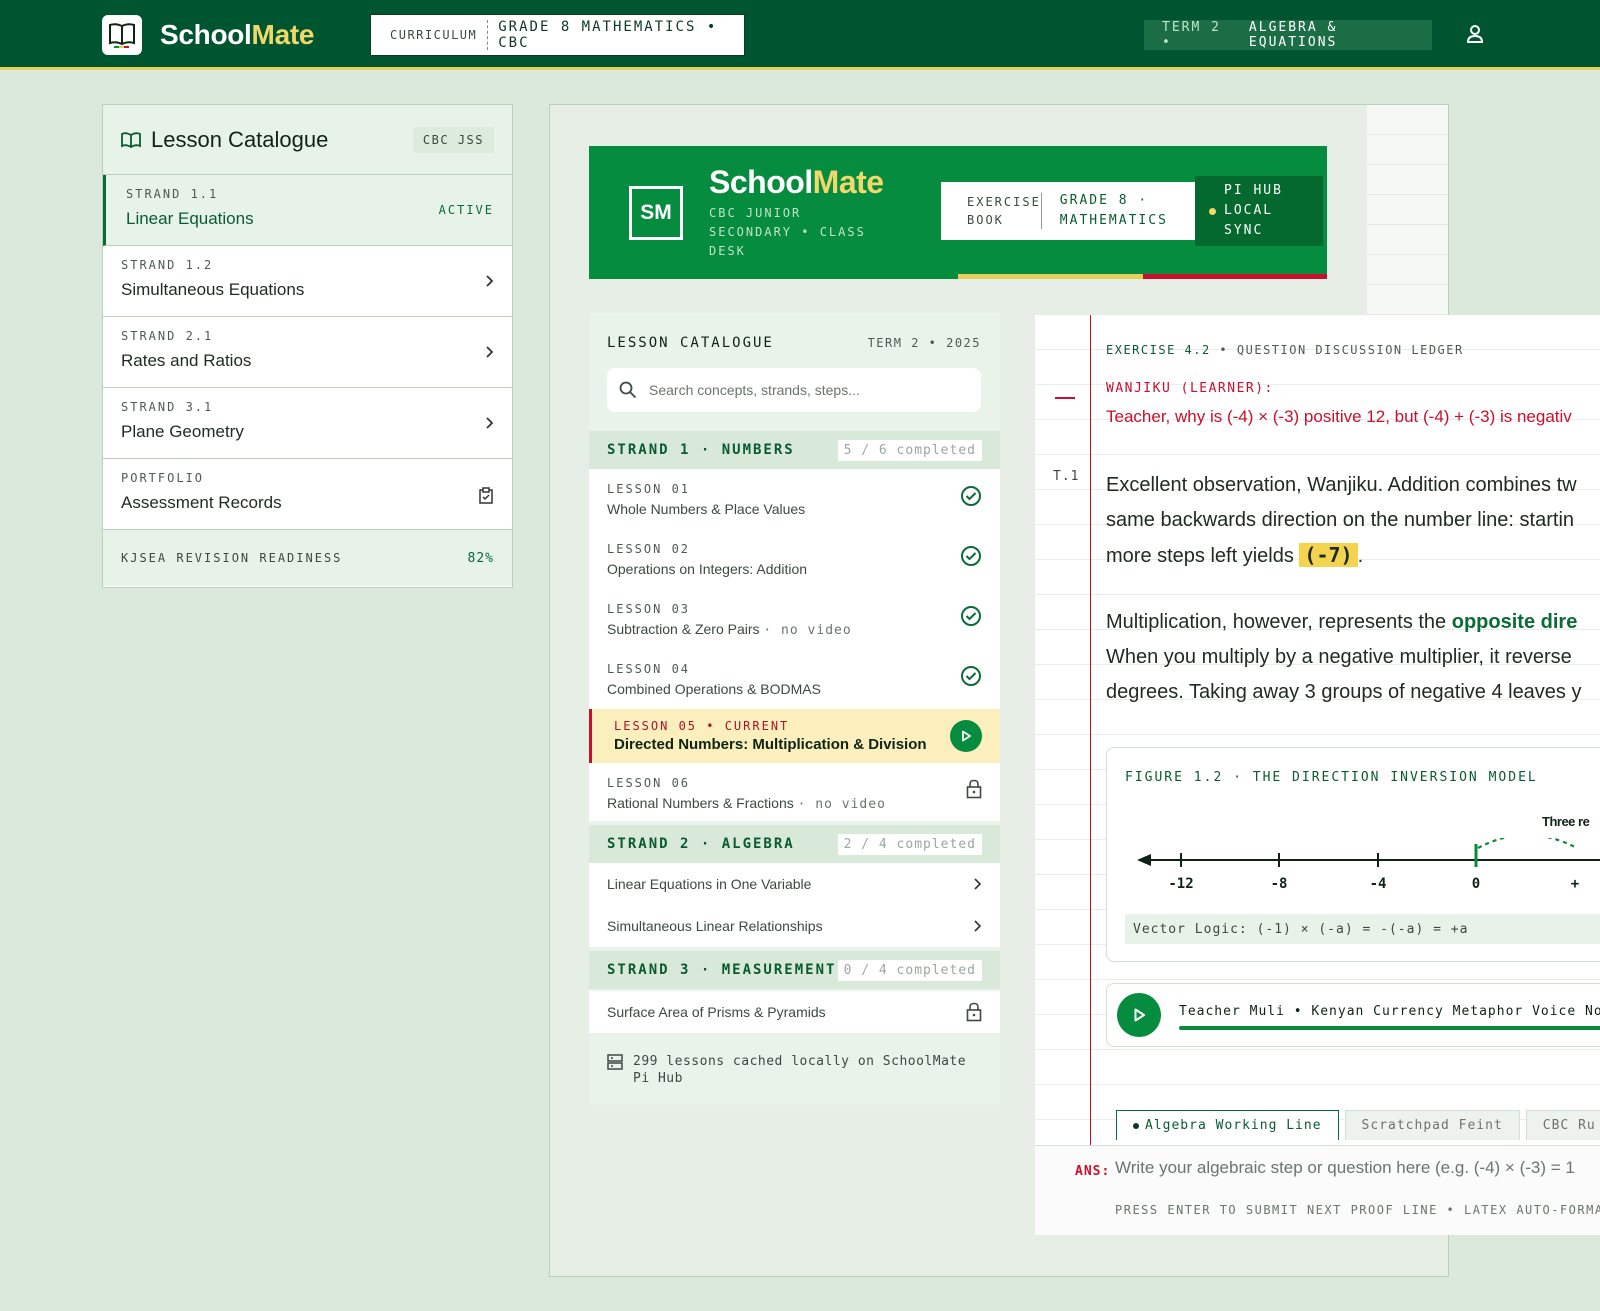 The width and height of the screenshot is (1600, 1311). What do you see at coordinates (1475, 34) in the screenshot?
I see `user-icon` at bounding box center [1475, 34].